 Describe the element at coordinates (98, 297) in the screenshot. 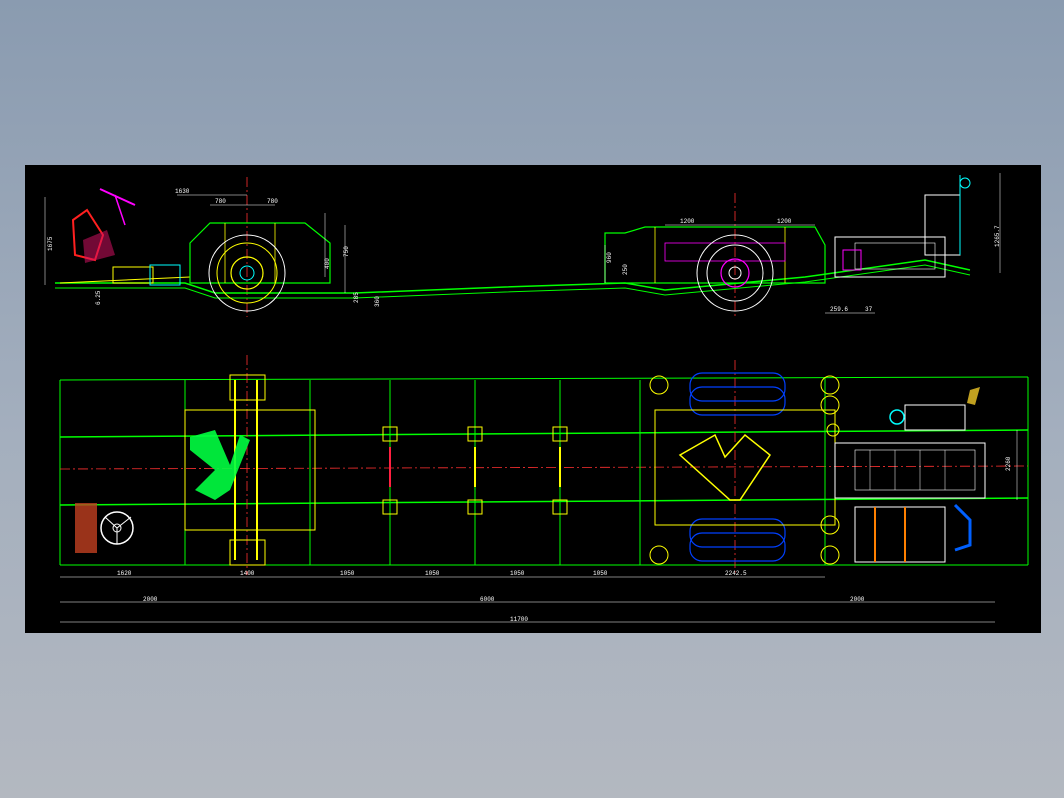

I see `dim-bottom-a: 6.25` at that location.